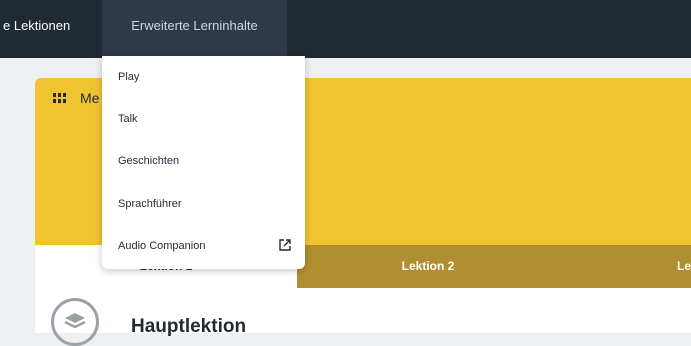  I want to click on nav-lessons: e Lektionen, so click(38, 29).